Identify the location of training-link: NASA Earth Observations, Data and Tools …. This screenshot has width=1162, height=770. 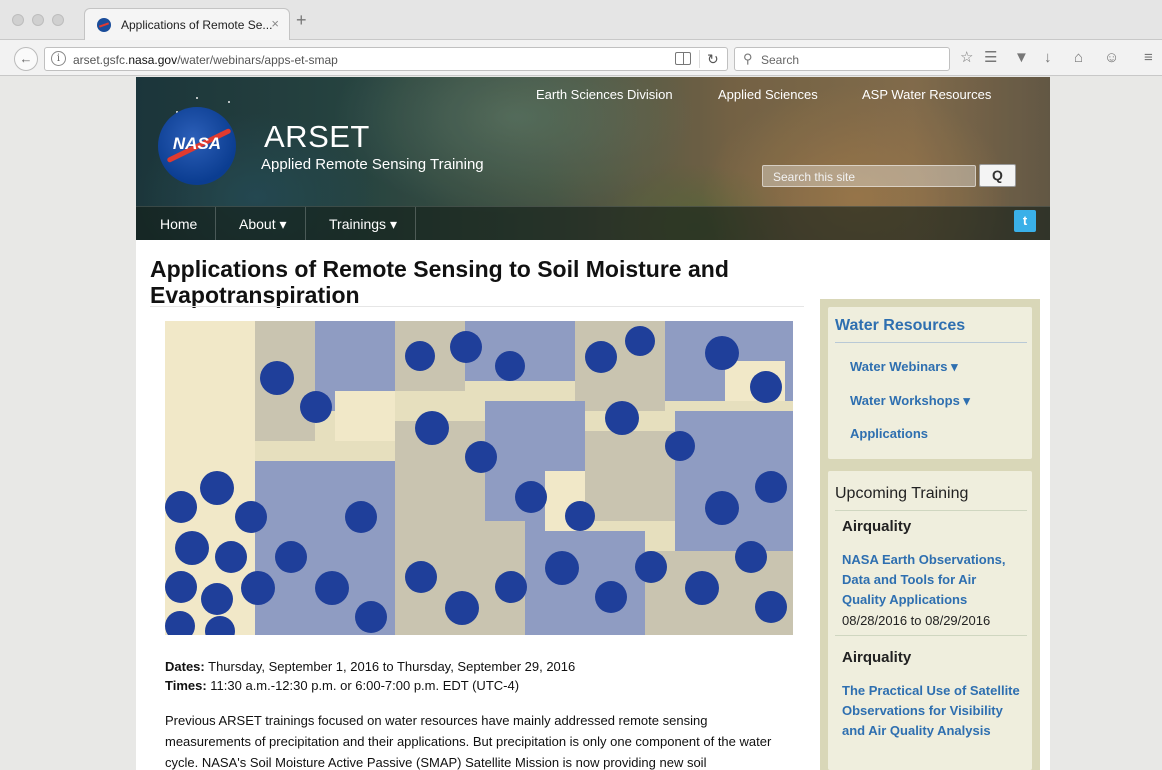
(932, 580).